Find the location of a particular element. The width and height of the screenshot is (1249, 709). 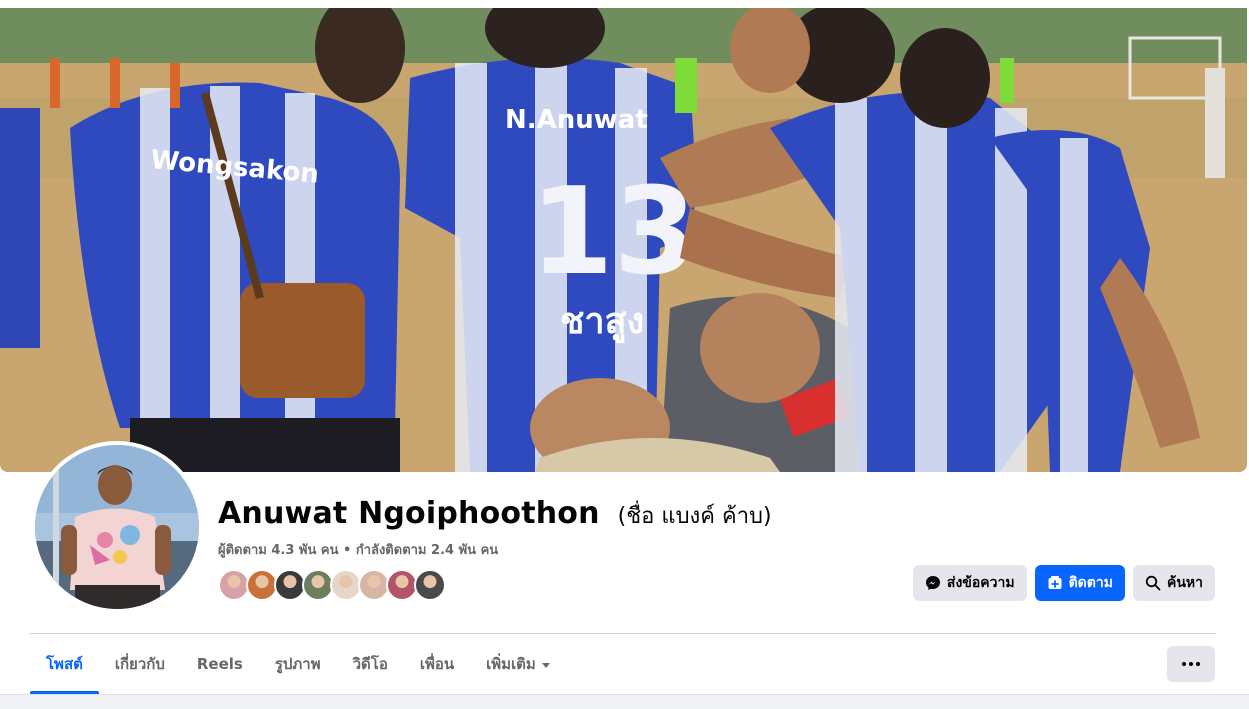

message-button-label: ส่งข้อความ is located at coordinates (980, 583).